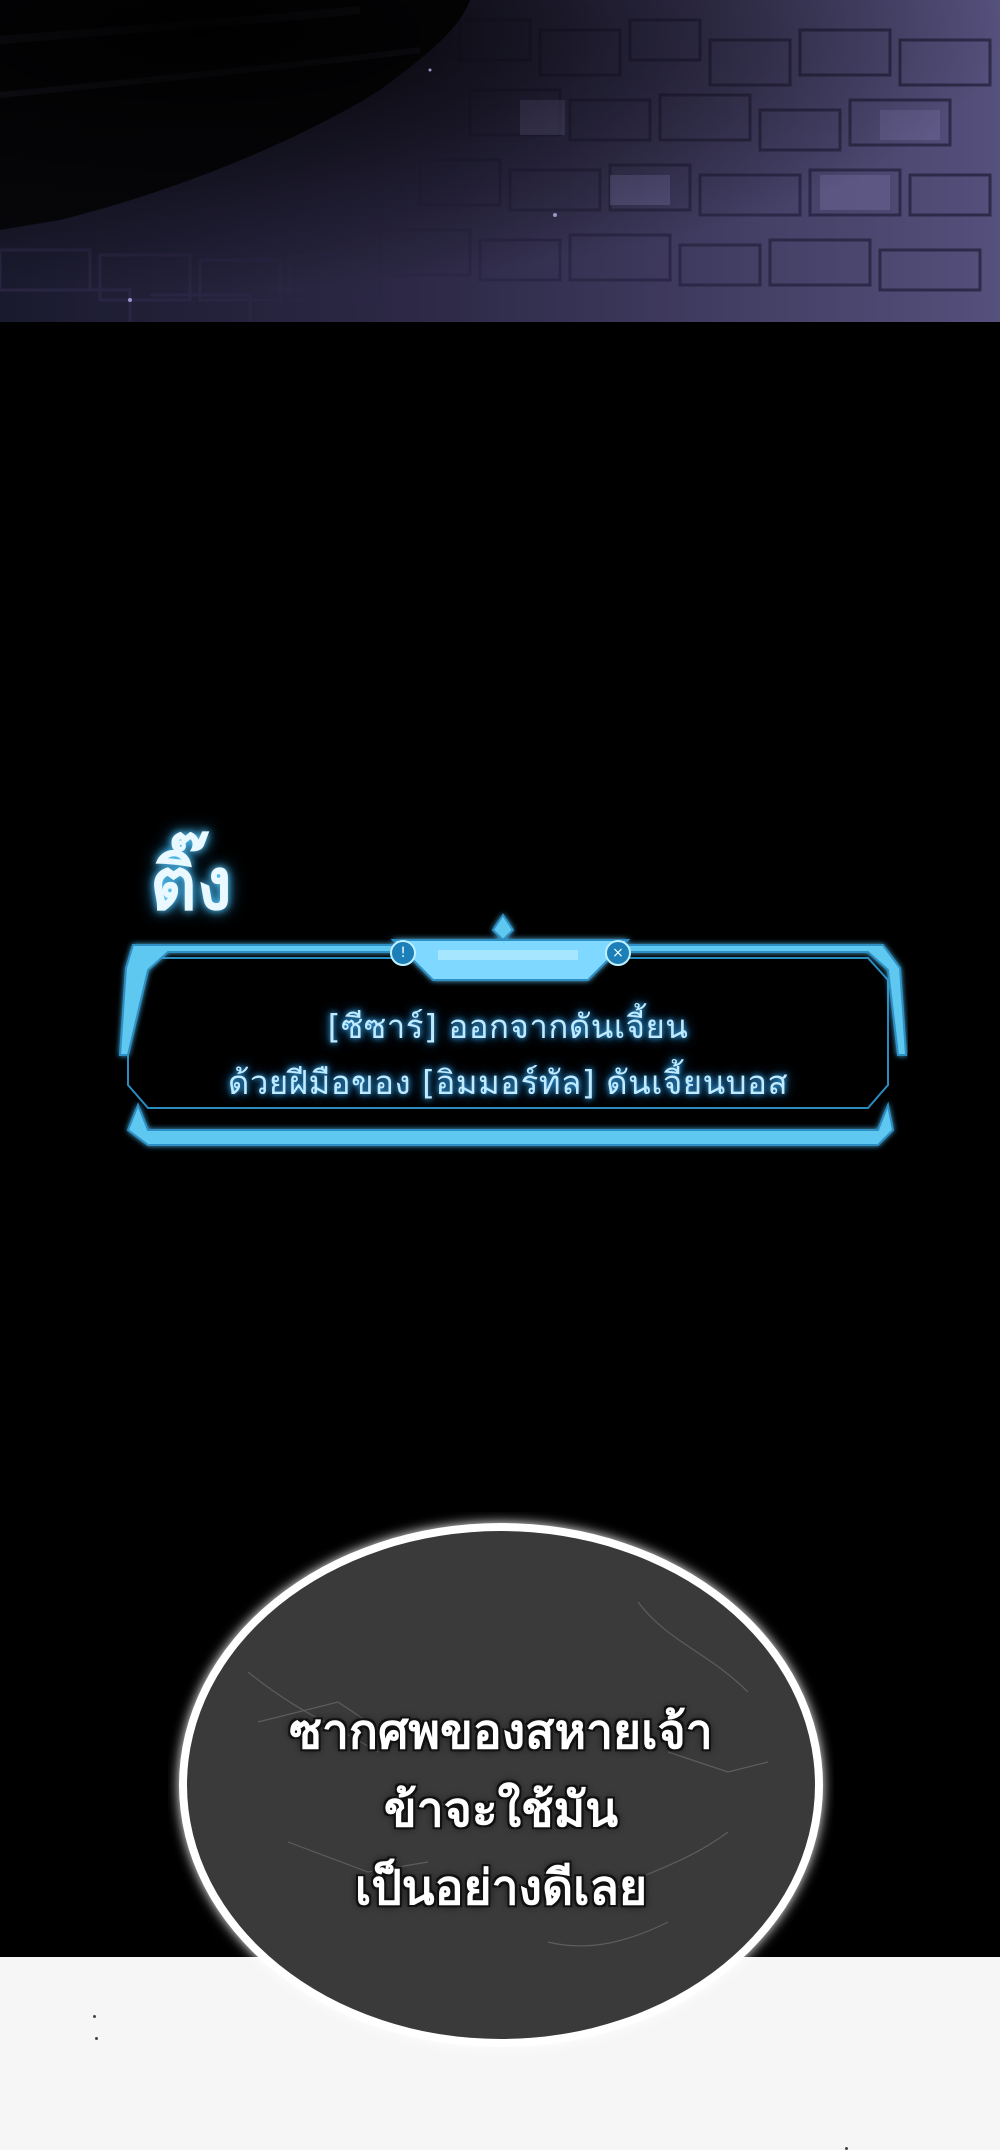 The image size is (1000, 2150). What do you see at coordinates (501, 1732) in the screenshot?
I see `dialogue-line-1: ซากศพของสหายเจ้า` at bounding box center [501, 1732].